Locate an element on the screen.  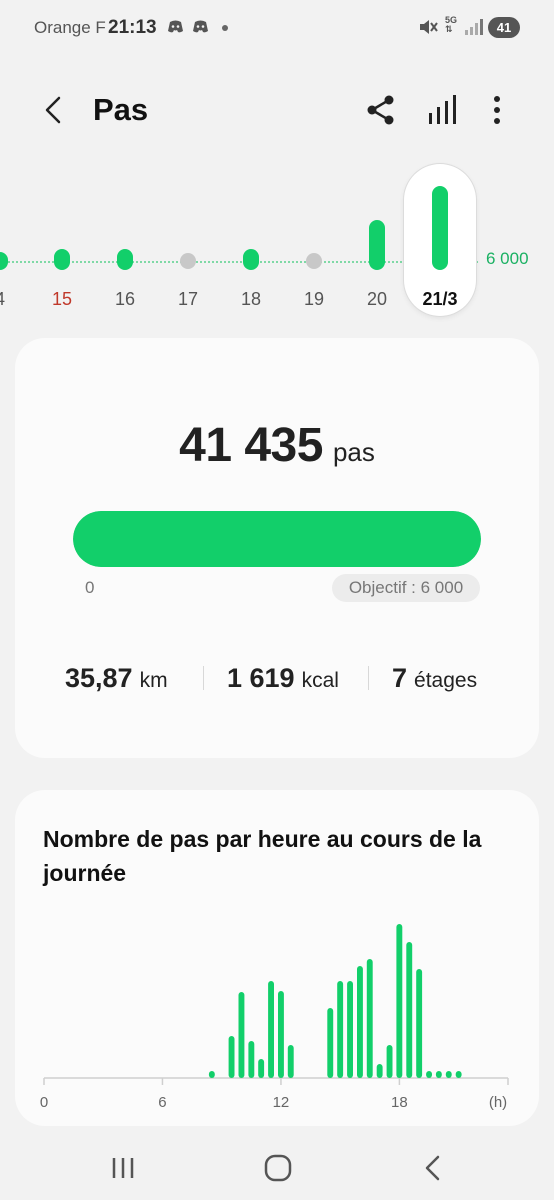
status-bar: Orange F 21:13 5G ⇅ 41 is located at coordinates (277, 28).